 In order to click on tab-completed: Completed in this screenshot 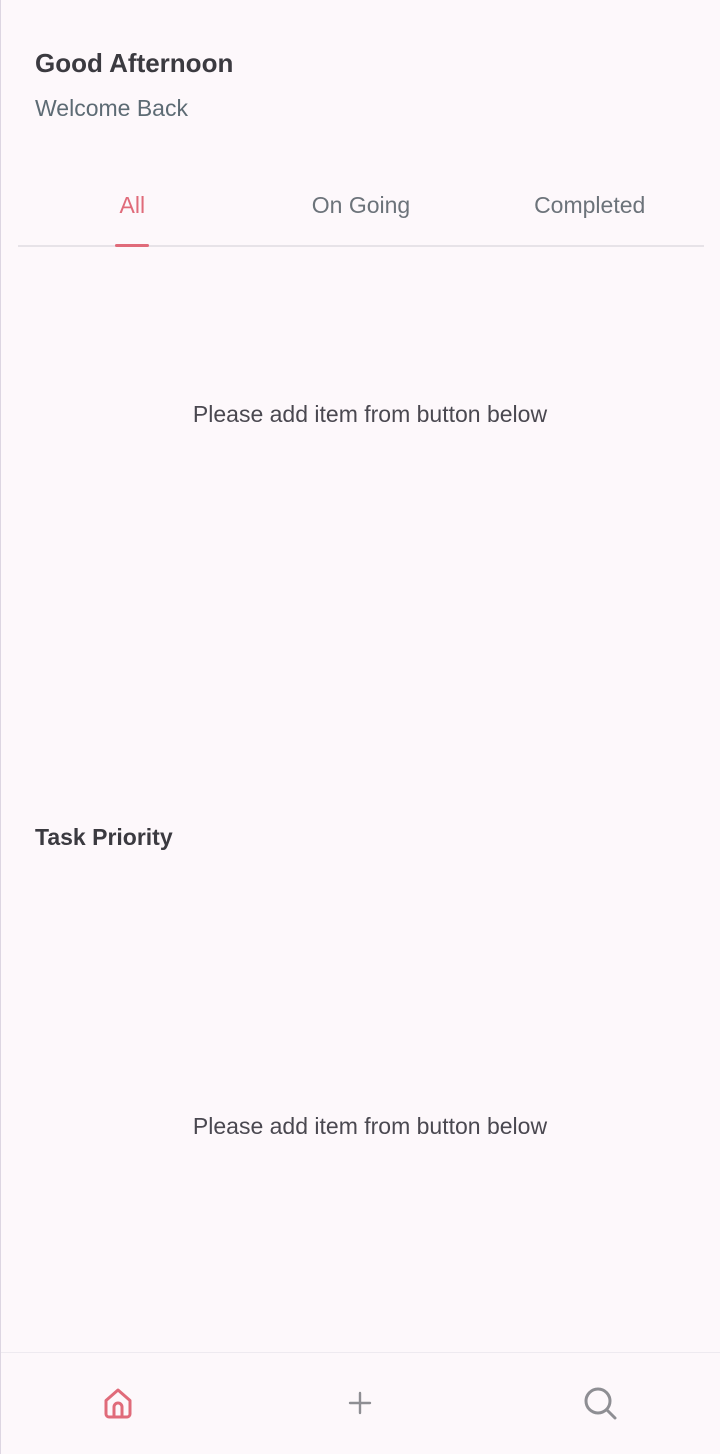, I will do `click(589, 207)`.